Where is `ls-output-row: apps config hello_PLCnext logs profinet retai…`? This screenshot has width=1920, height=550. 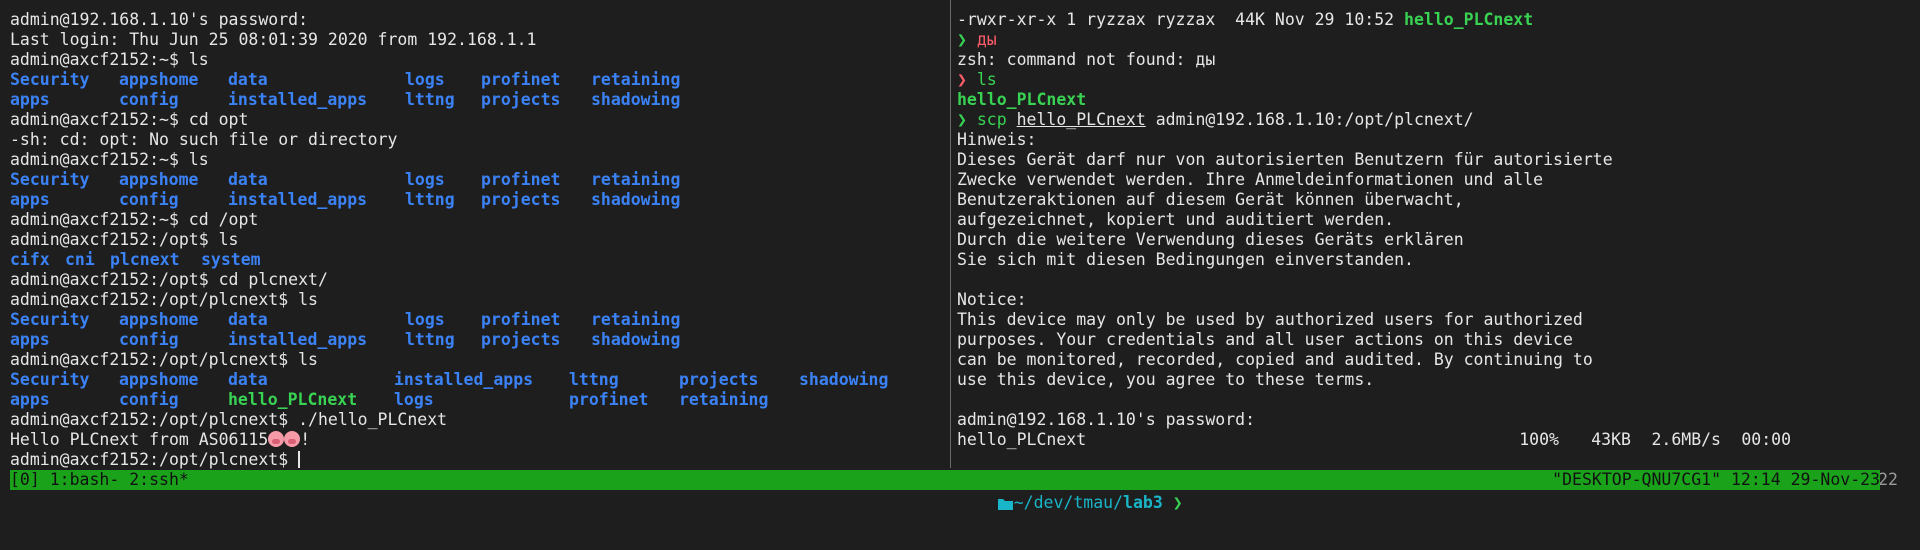
ls-output-row: apps config hello_PLCnext logs profinet retai… is located at coordinates (477, 400).